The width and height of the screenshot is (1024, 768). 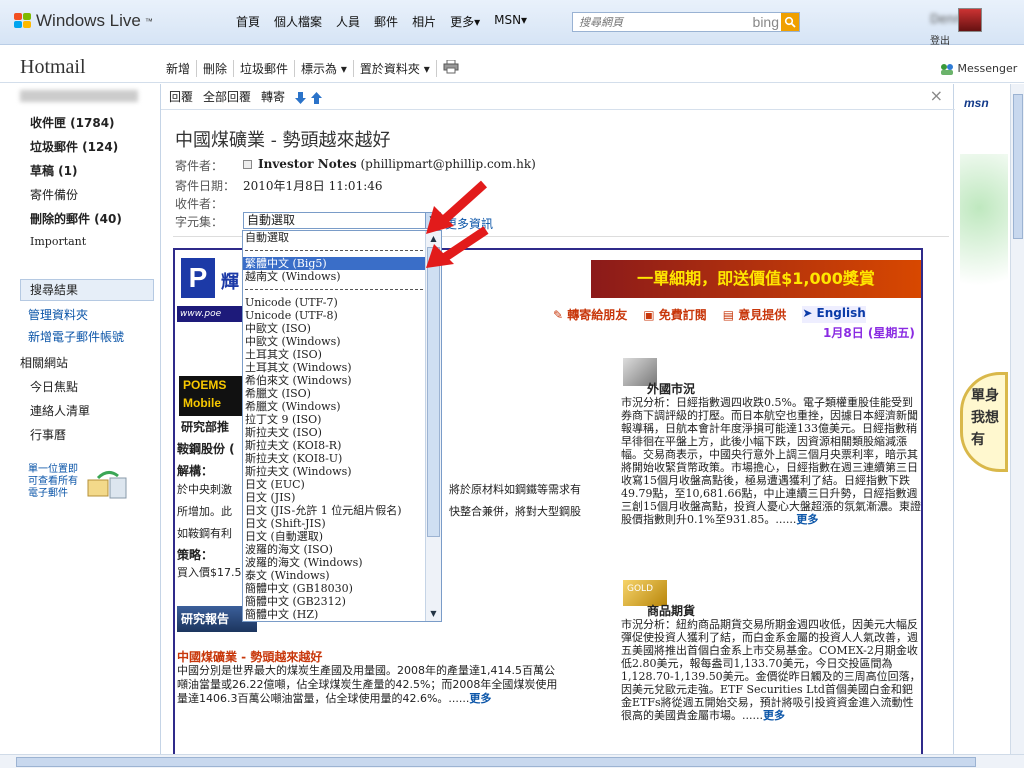 I want to click on charset-option: 日文 (EUC), so click(x=334, y=484).